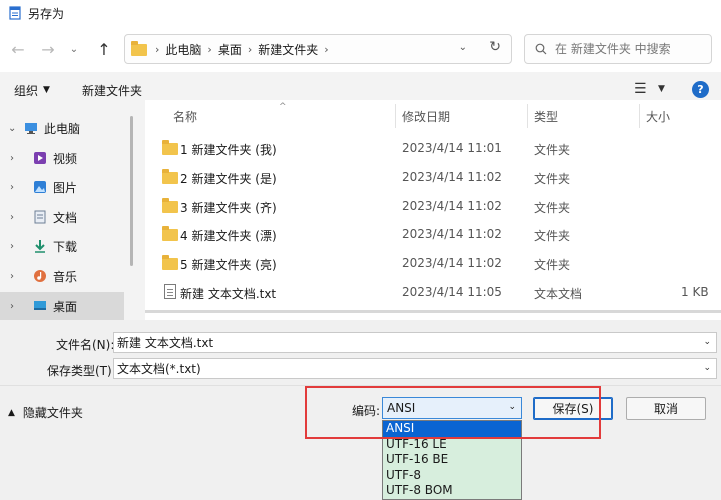 The height and width of the screenshot is (500, 721). What do you see at coordinates (558, 294) in the screenshot?
I see `file-type: 文本文档` at bounding box center [558, 294].